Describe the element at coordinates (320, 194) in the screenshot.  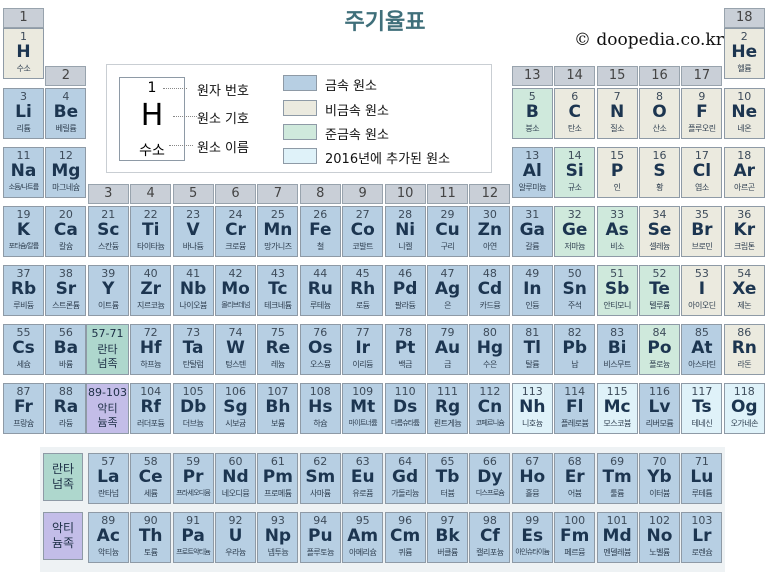
I see `group-header-8: 8` at that location.